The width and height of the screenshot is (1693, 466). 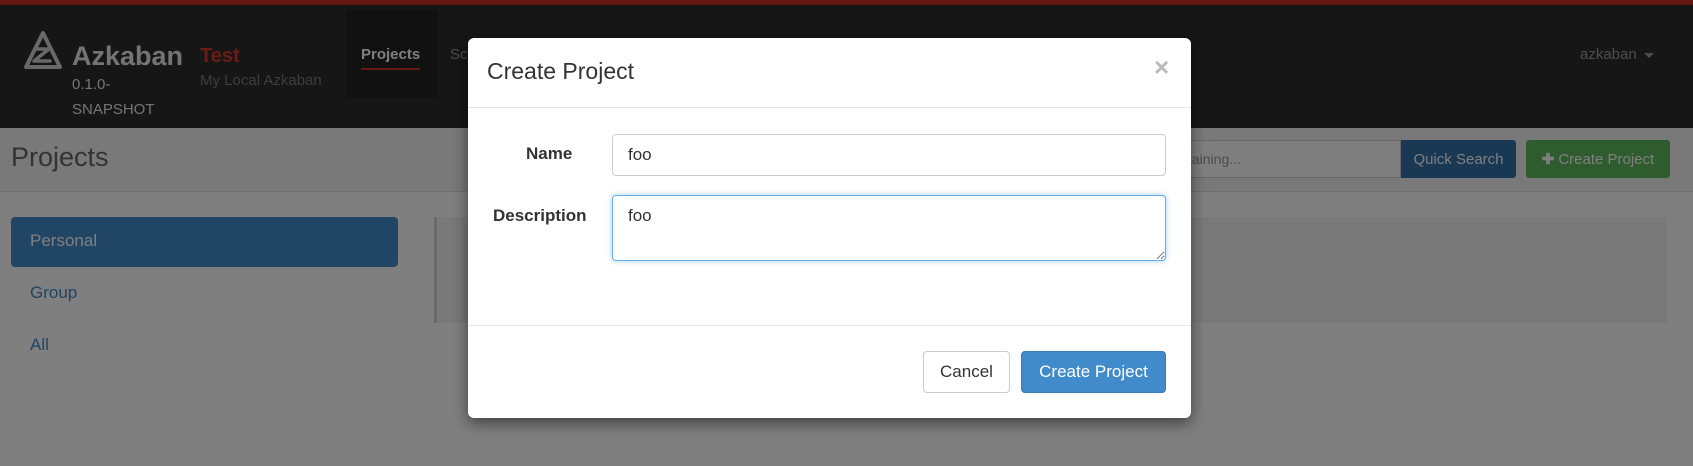 I want to click on cancel-button: Cancel, so click(x=966, y=372).